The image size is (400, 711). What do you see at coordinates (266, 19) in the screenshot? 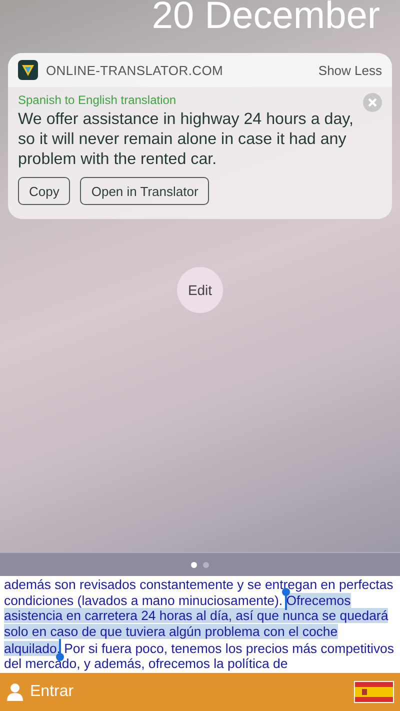
I see `date-text: 20 December` at bounding box center [266, 19].